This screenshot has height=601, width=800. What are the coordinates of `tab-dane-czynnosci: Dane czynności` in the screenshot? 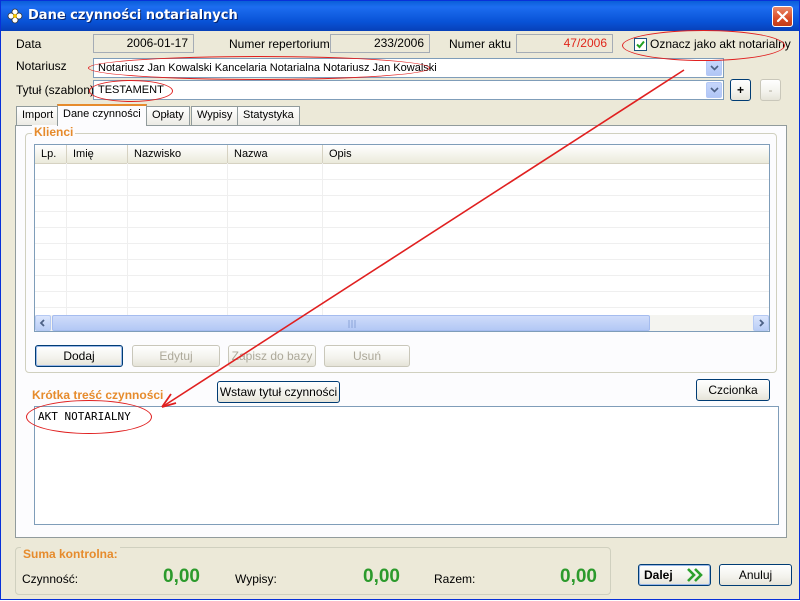 It's located at (102, 115).